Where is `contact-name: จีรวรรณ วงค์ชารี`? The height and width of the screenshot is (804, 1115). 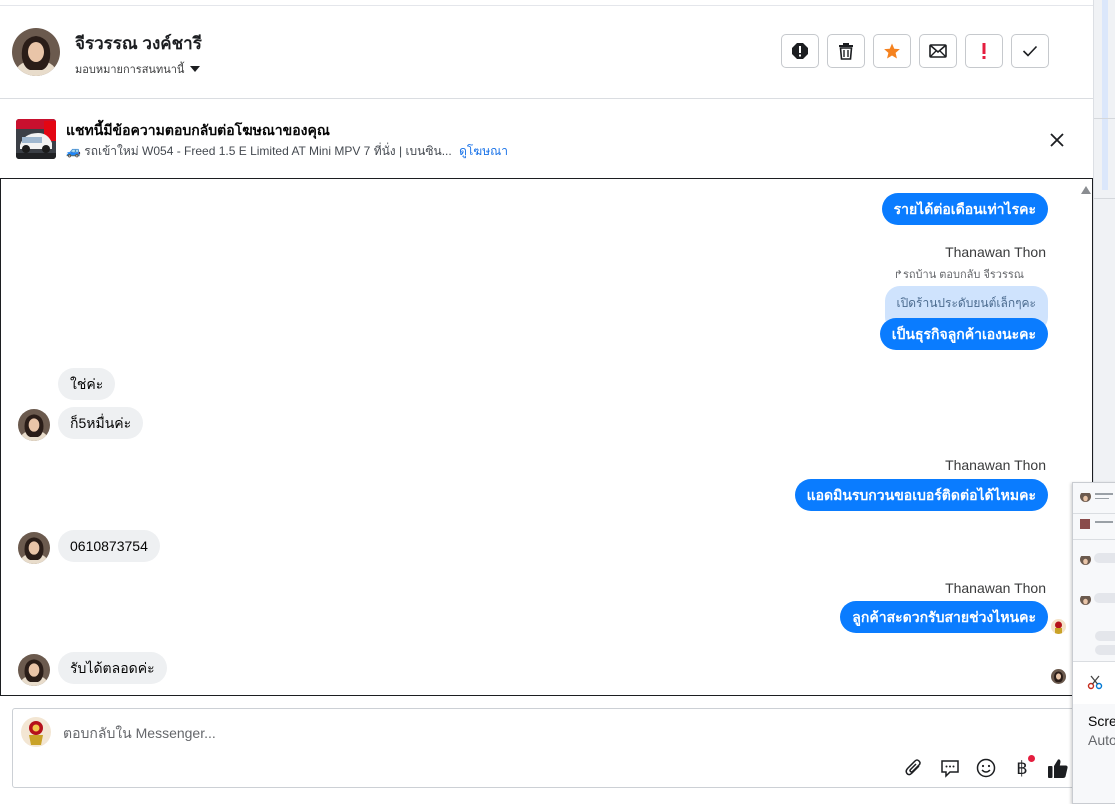
contact-name: จีรวรรณ วงค์ชารี is located at coordinates (138, 43).